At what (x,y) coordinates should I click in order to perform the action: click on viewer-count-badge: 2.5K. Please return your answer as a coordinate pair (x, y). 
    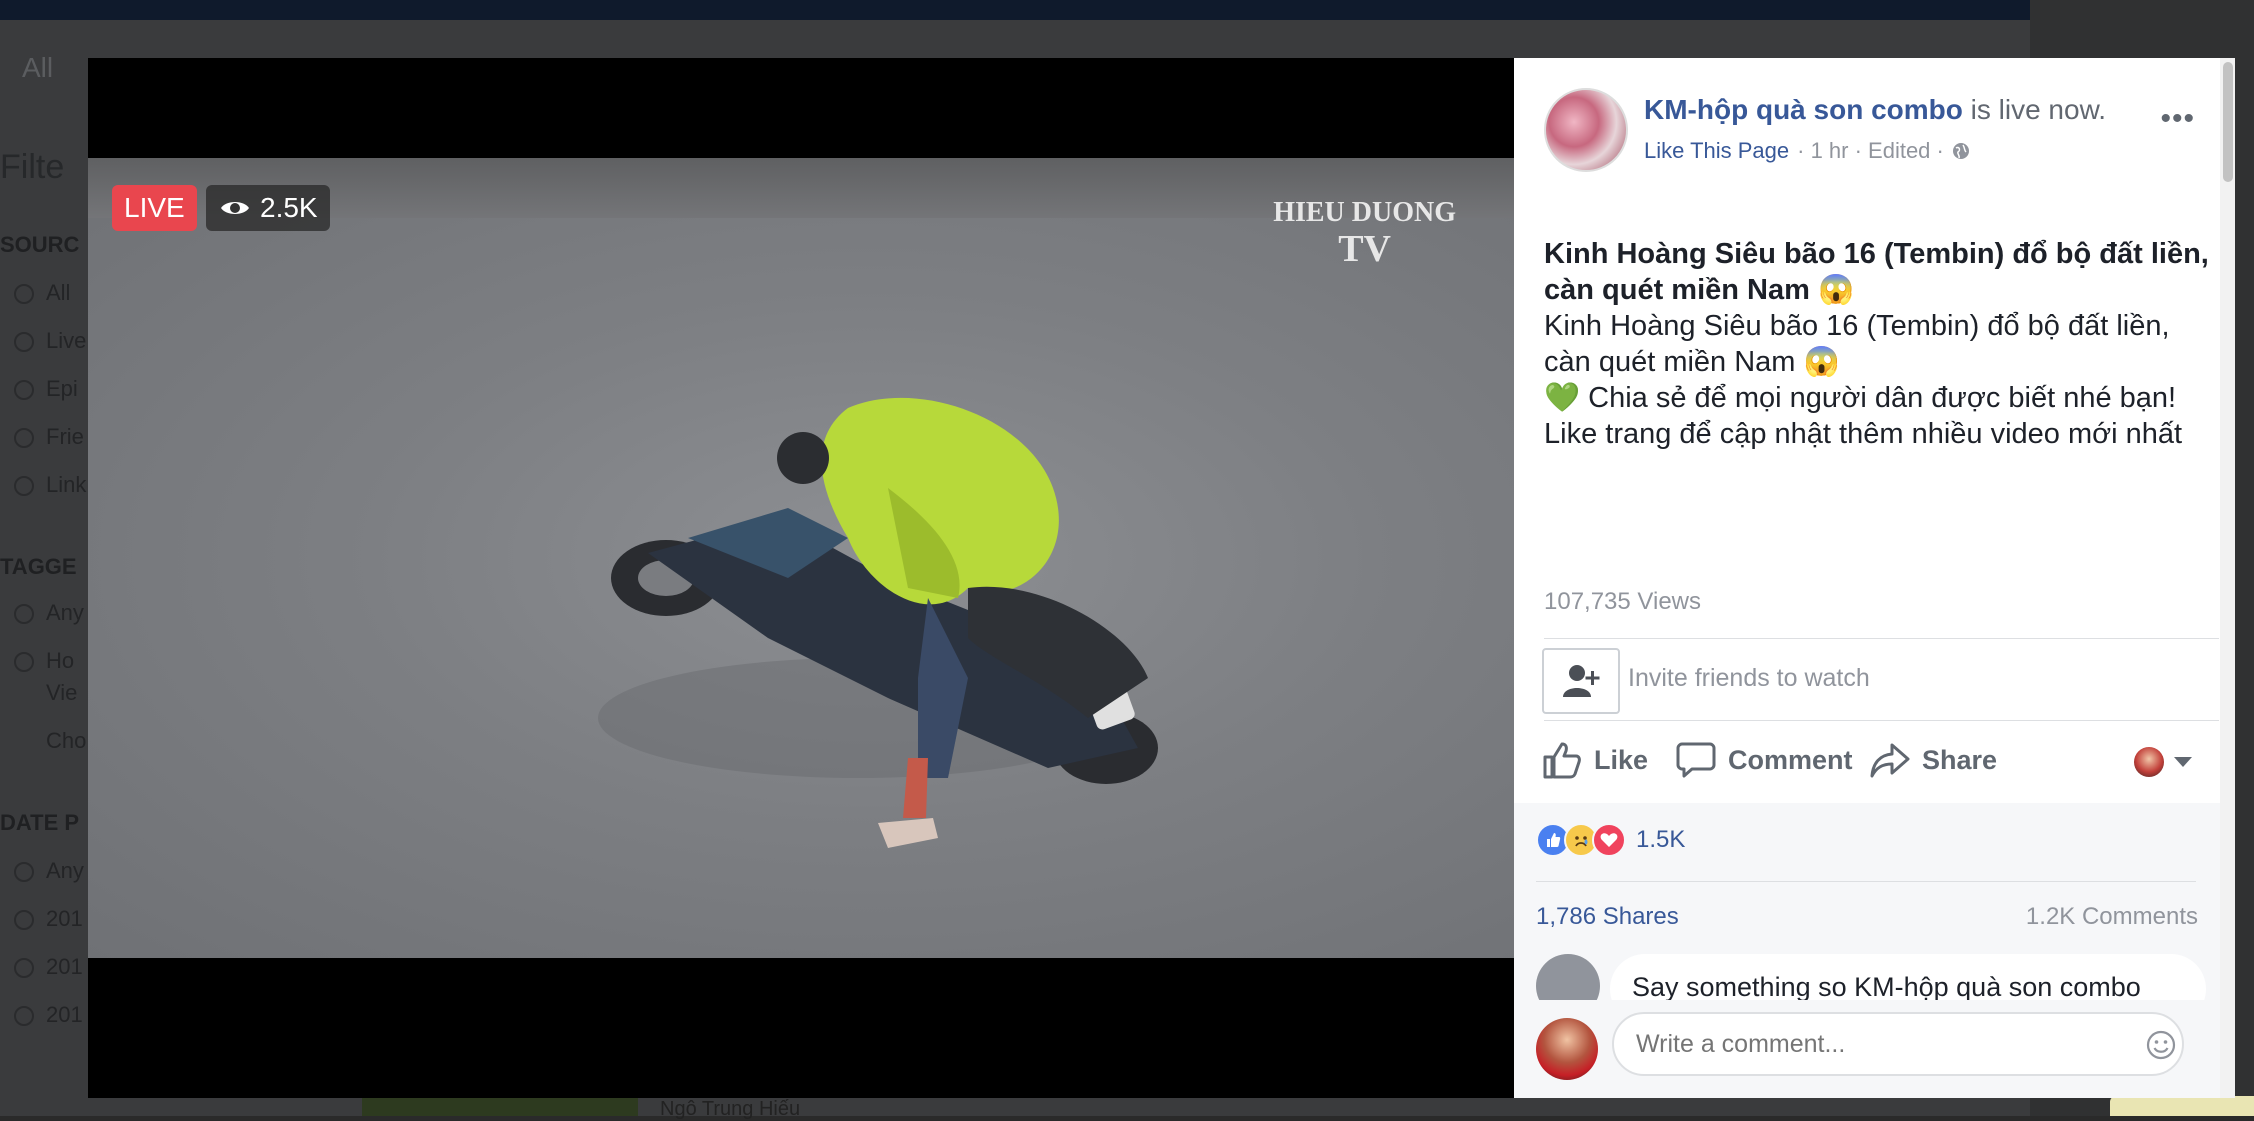
    Looking at the image, I should click on (268, 208).